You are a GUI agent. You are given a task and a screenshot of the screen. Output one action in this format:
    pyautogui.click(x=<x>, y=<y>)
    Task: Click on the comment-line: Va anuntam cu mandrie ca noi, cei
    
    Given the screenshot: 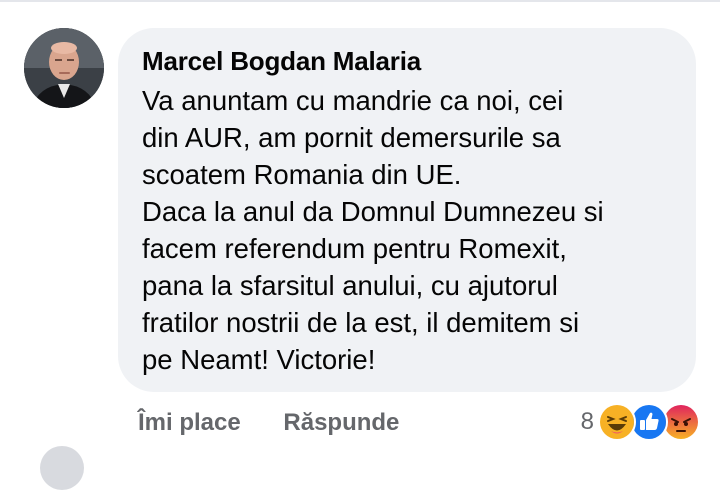 What is the action you would take?
    pyautogui.click(x=353, y=100)
    